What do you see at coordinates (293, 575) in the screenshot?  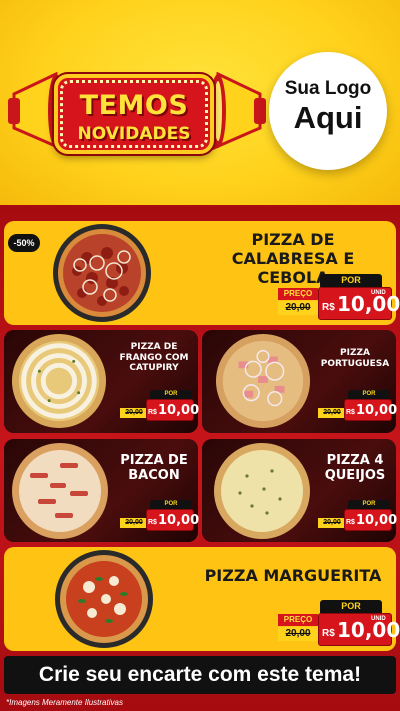 I see `product-name: PIZZA MARGUERITA` at bounding box center [293, 575].